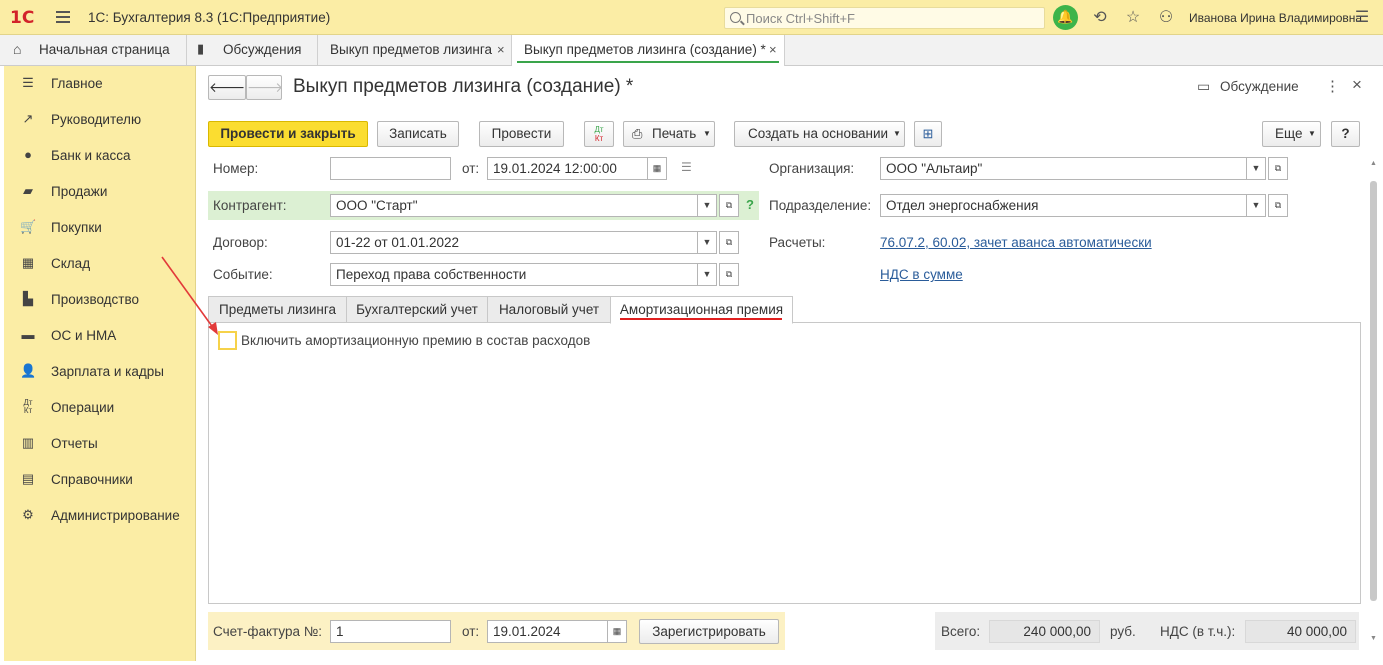 The height and width of the screenshot is (665, 1383). I want to click on contractor-help-icon: ?, so click(750, 204).